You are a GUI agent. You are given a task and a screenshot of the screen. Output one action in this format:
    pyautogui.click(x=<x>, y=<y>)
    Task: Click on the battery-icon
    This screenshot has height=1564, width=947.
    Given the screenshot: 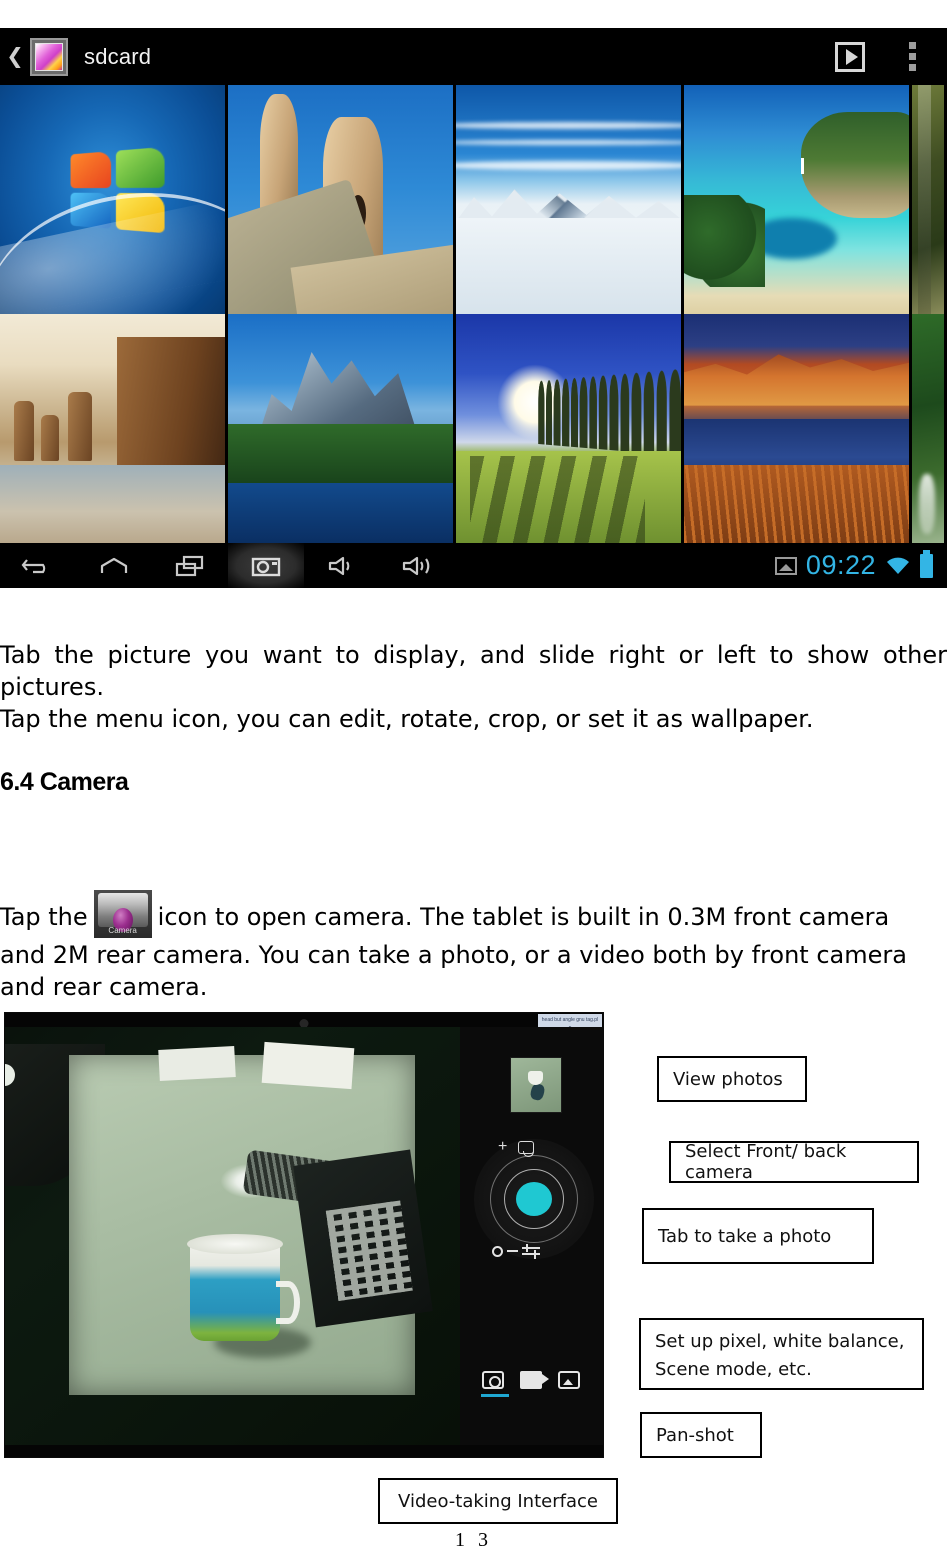 What is the action you would take?
    pyautogui.click(x=926, y=563)
    